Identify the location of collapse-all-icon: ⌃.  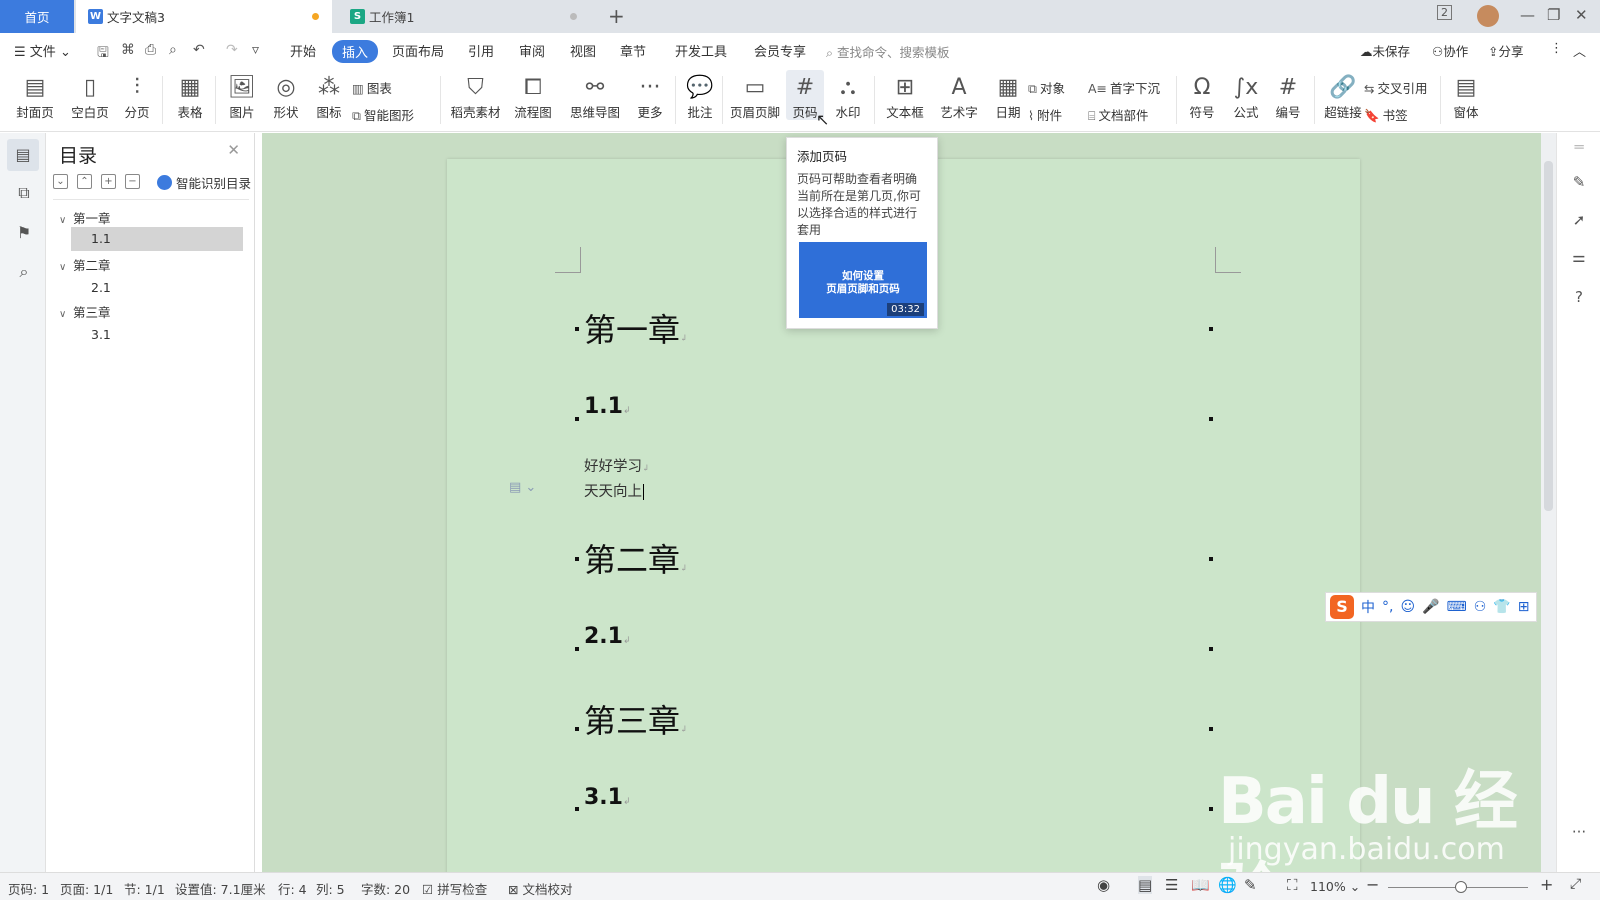
(84, 181).